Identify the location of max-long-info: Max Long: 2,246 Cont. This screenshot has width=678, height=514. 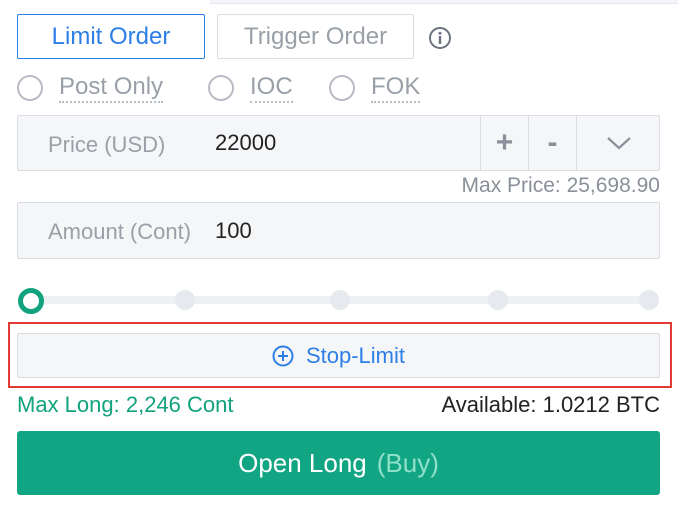
(125, 405).